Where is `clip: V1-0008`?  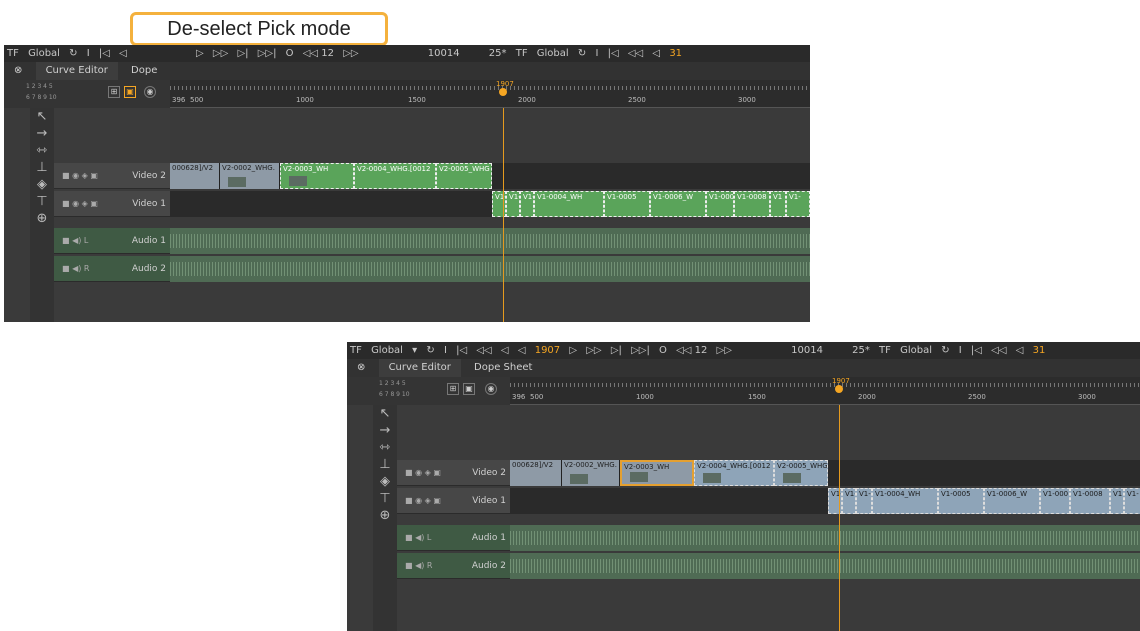 clip: V1-0008 is located at coordinates (1090, 501).